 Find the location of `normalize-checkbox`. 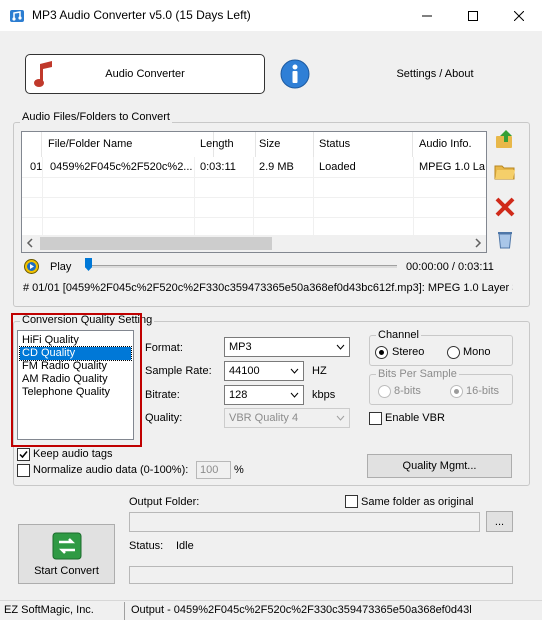

normalize-checkbox is located at coordinates (23, 470).